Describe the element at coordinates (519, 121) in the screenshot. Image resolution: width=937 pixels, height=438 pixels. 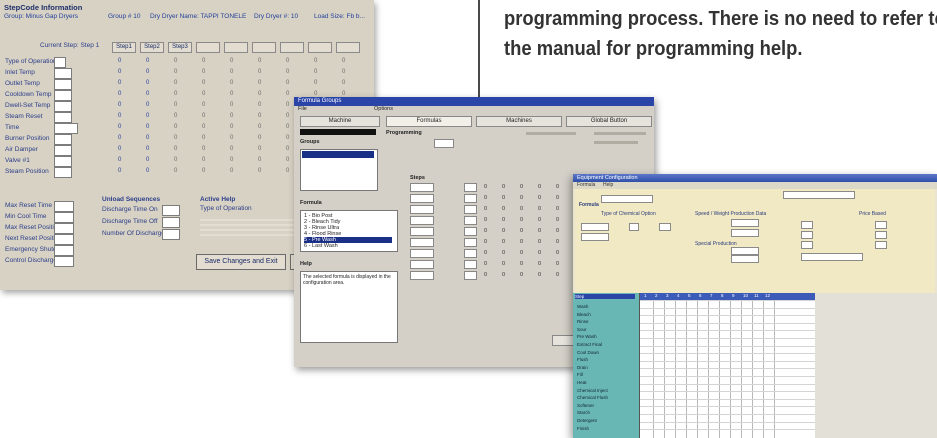
I see `tab-machines: Machines` at that location.